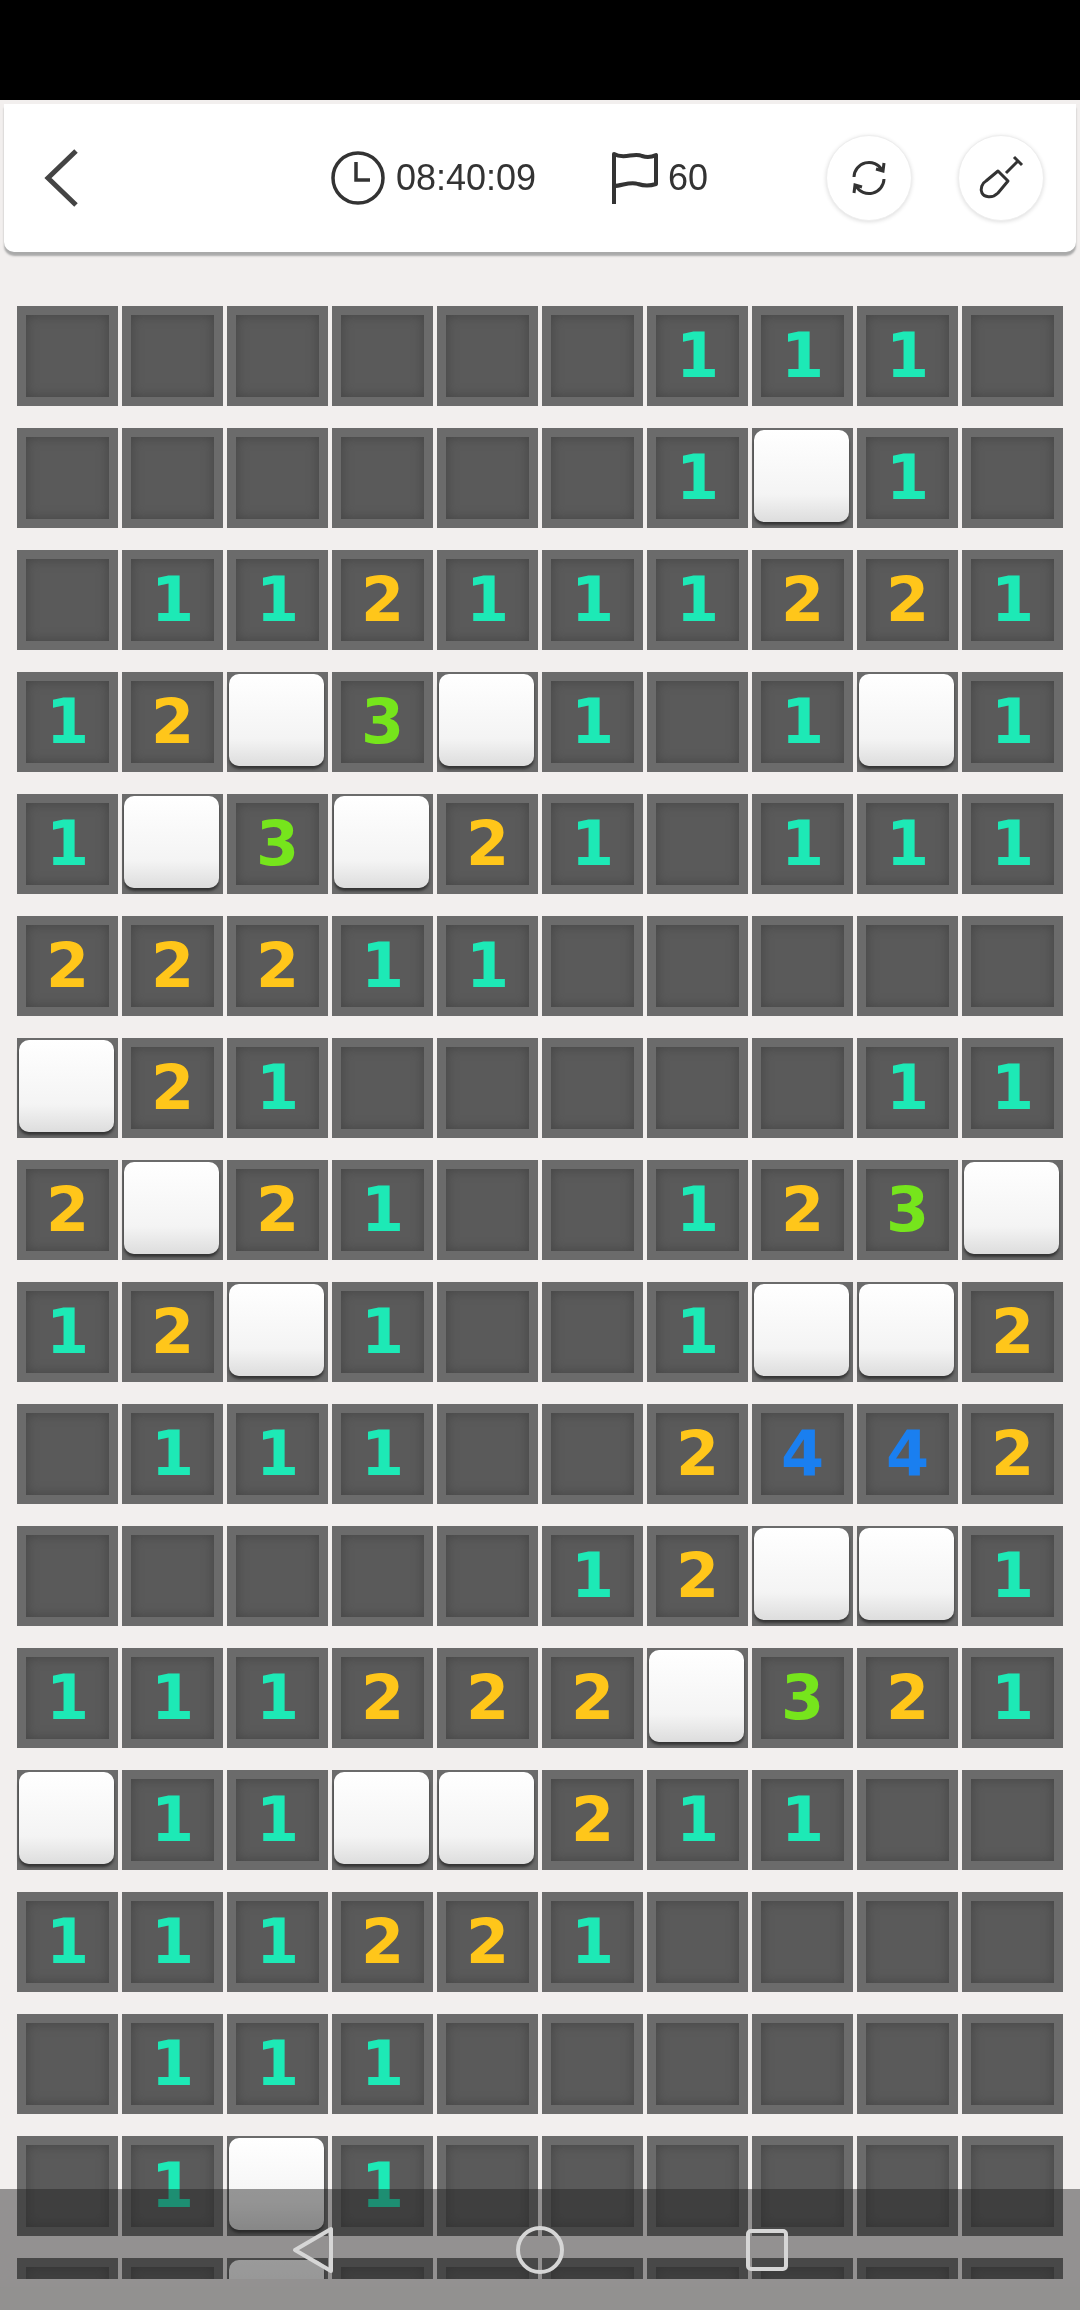 This screenshot has height=2310, width=1080. Describe the element at coordinates (634, 178) in the screenshot. I see `flag-icon` at that location.